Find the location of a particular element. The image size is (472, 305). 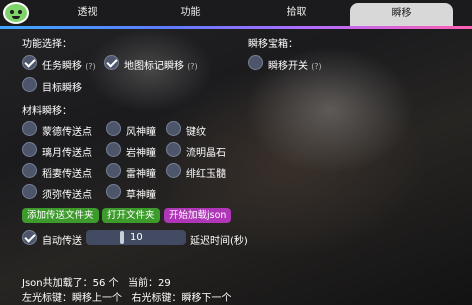

inazuma-waypoint-label: 稻妻传送点 is located at coordinates (67, 174).